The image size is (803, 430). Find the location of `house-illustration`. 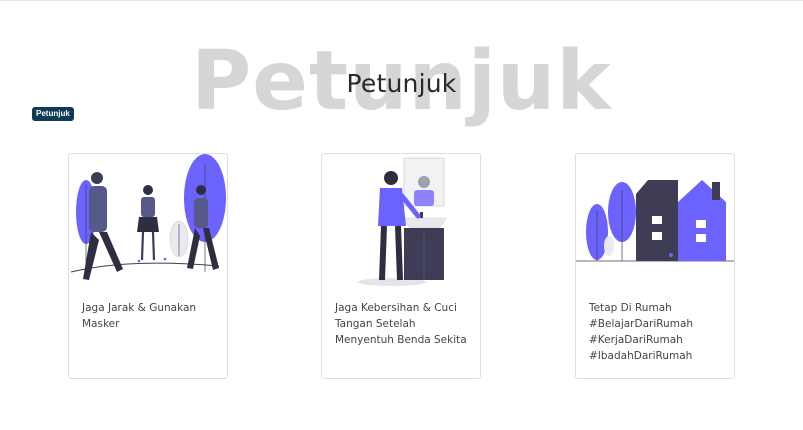

house-illustration is located at coordinates (655, 221).